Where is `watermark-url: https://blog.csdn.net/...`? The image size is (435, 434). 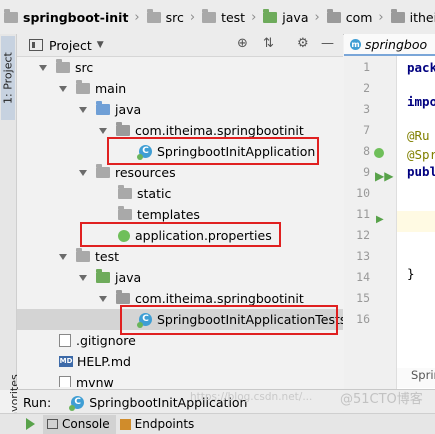 watermark-url: https://blog.csdn.net/... is located at coordinates (251, 397).